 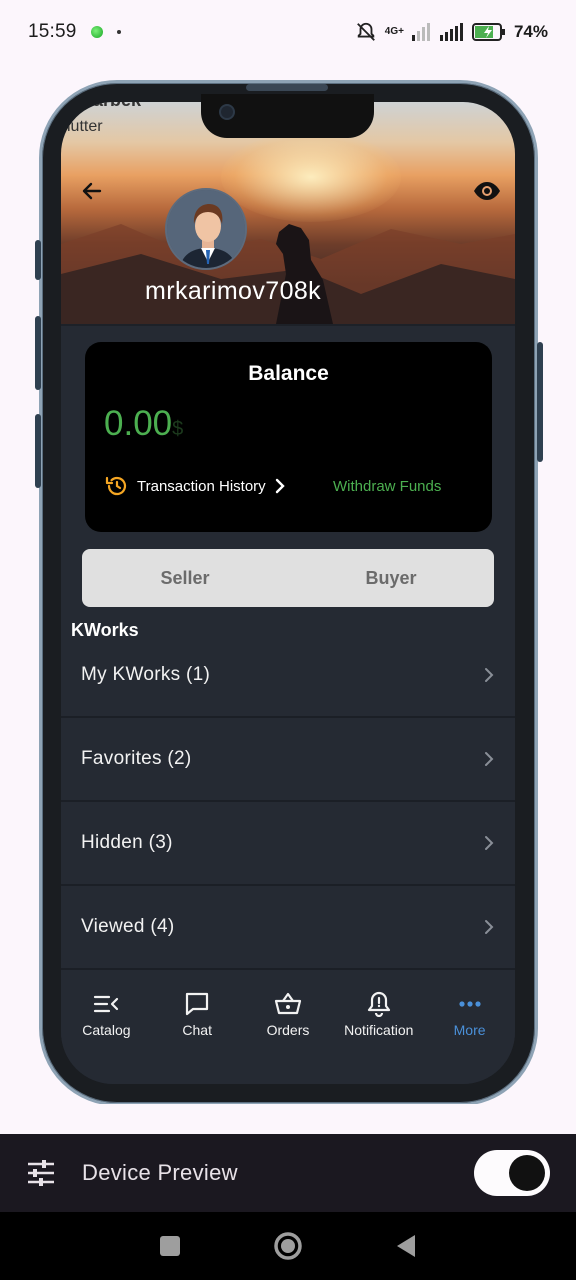 I want to click on bottom-nav: Catalog Chat Orders Notification More, so click(x=288, y=1026).